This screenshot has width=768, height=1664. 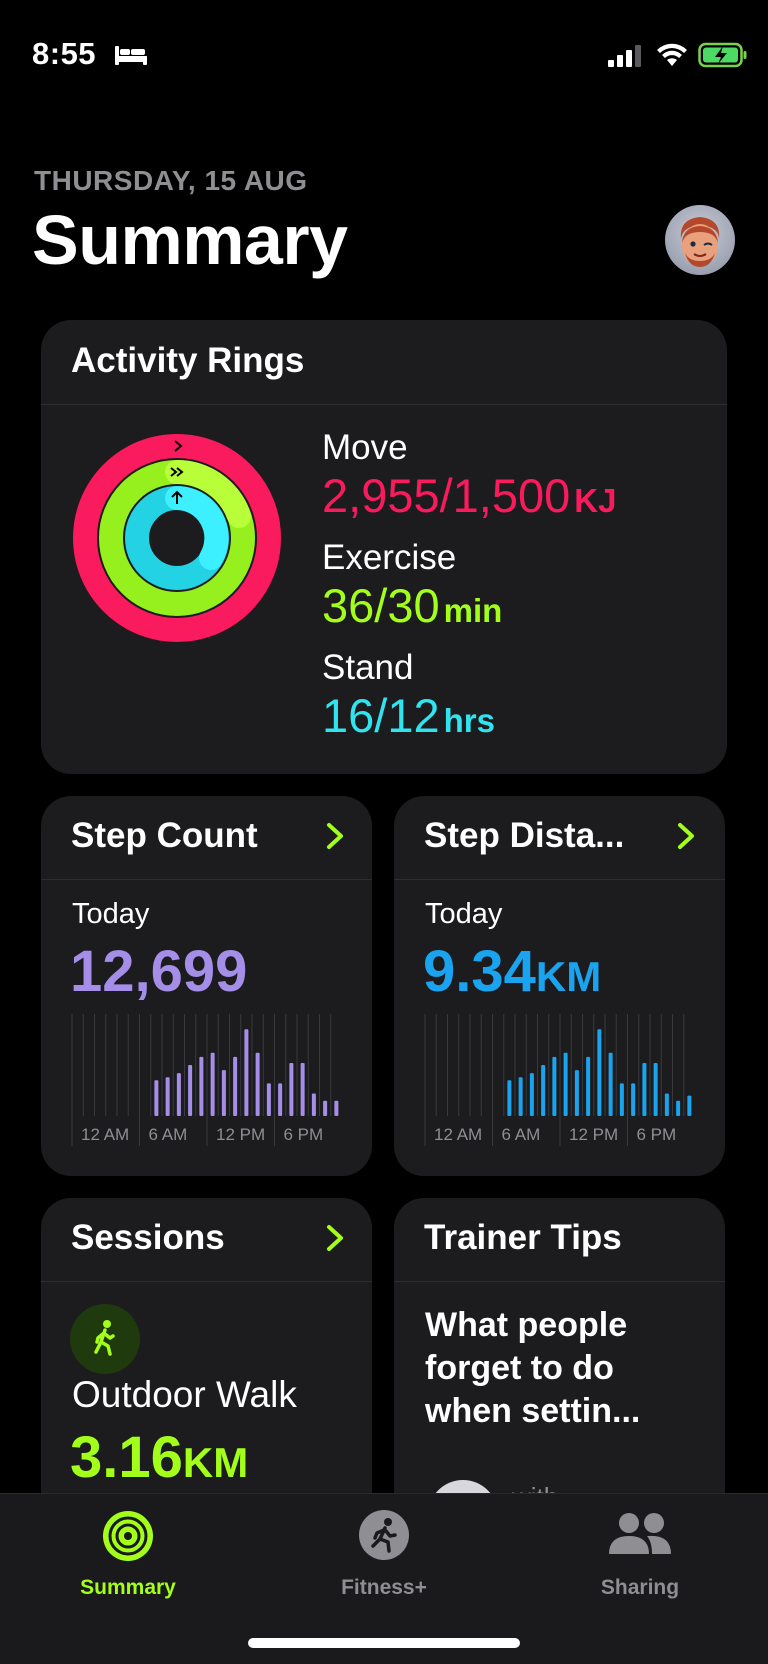 What do you see at coordinates (521, 1134) in the screenshot?
I see `step-distance-axis-tick: 6 AM` at bounding box center [521, 1134].